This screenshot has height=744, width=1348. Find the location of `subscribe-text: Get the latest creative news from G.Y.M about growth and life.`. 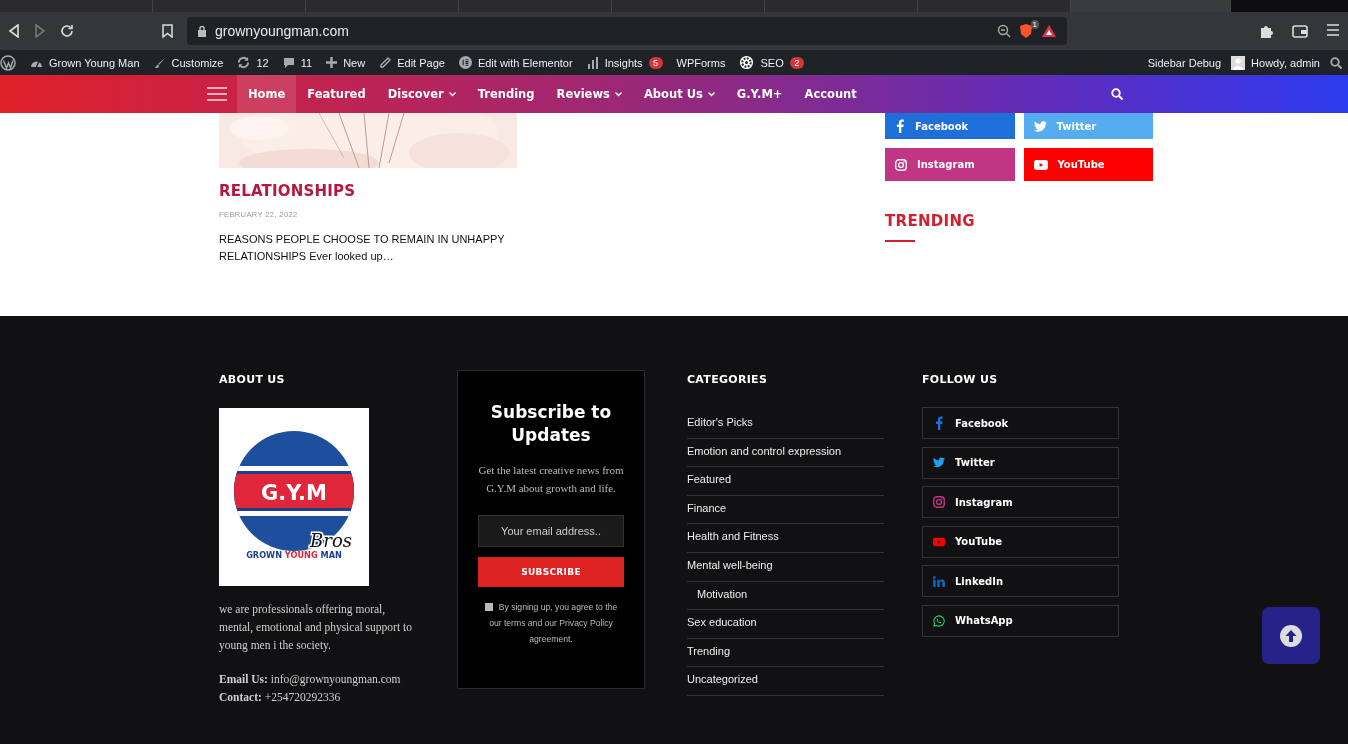

subscribe-text: Get the latest creative news from G.Y.M about growth and life. is located at coordinates (551, 479).